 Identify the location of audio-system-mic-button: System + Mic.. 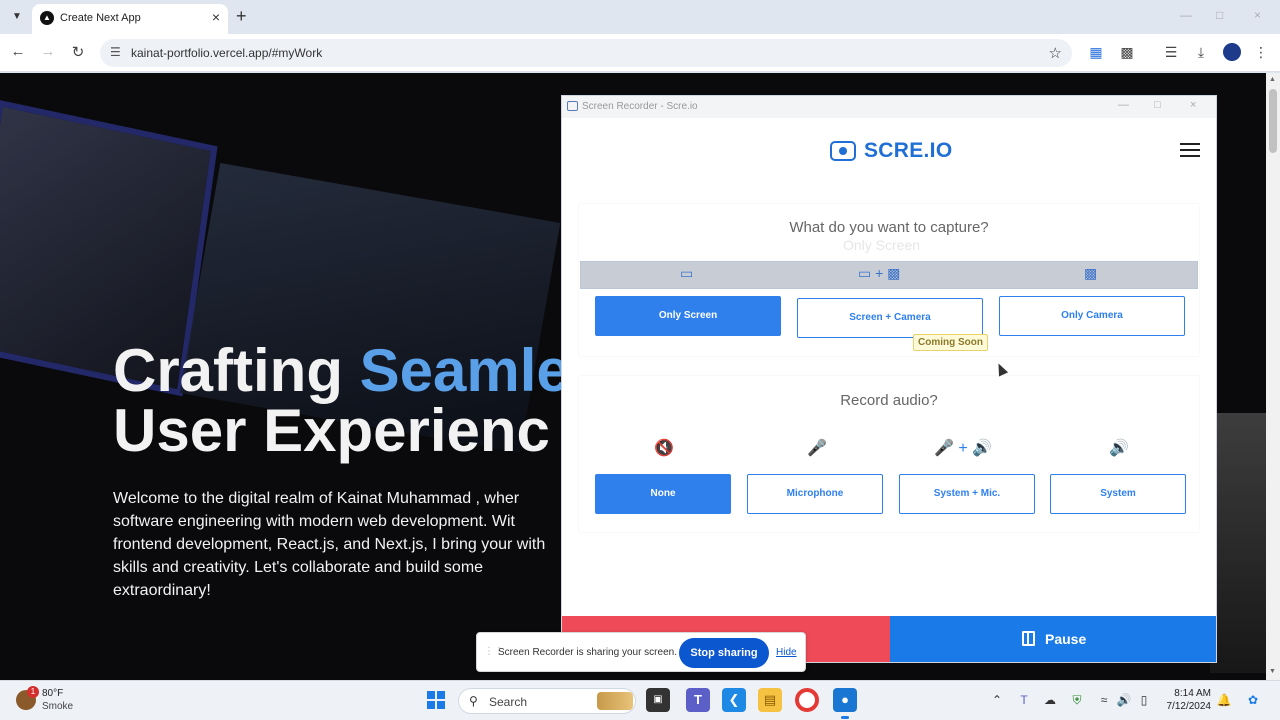
(967, 494).